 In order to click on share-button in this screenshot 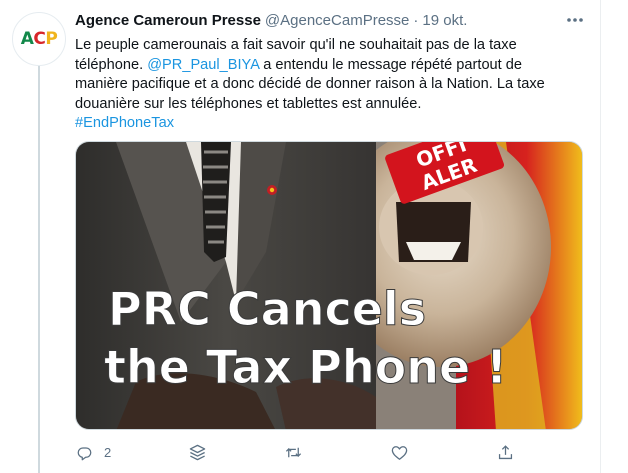, I will do `click(505, 452)`.